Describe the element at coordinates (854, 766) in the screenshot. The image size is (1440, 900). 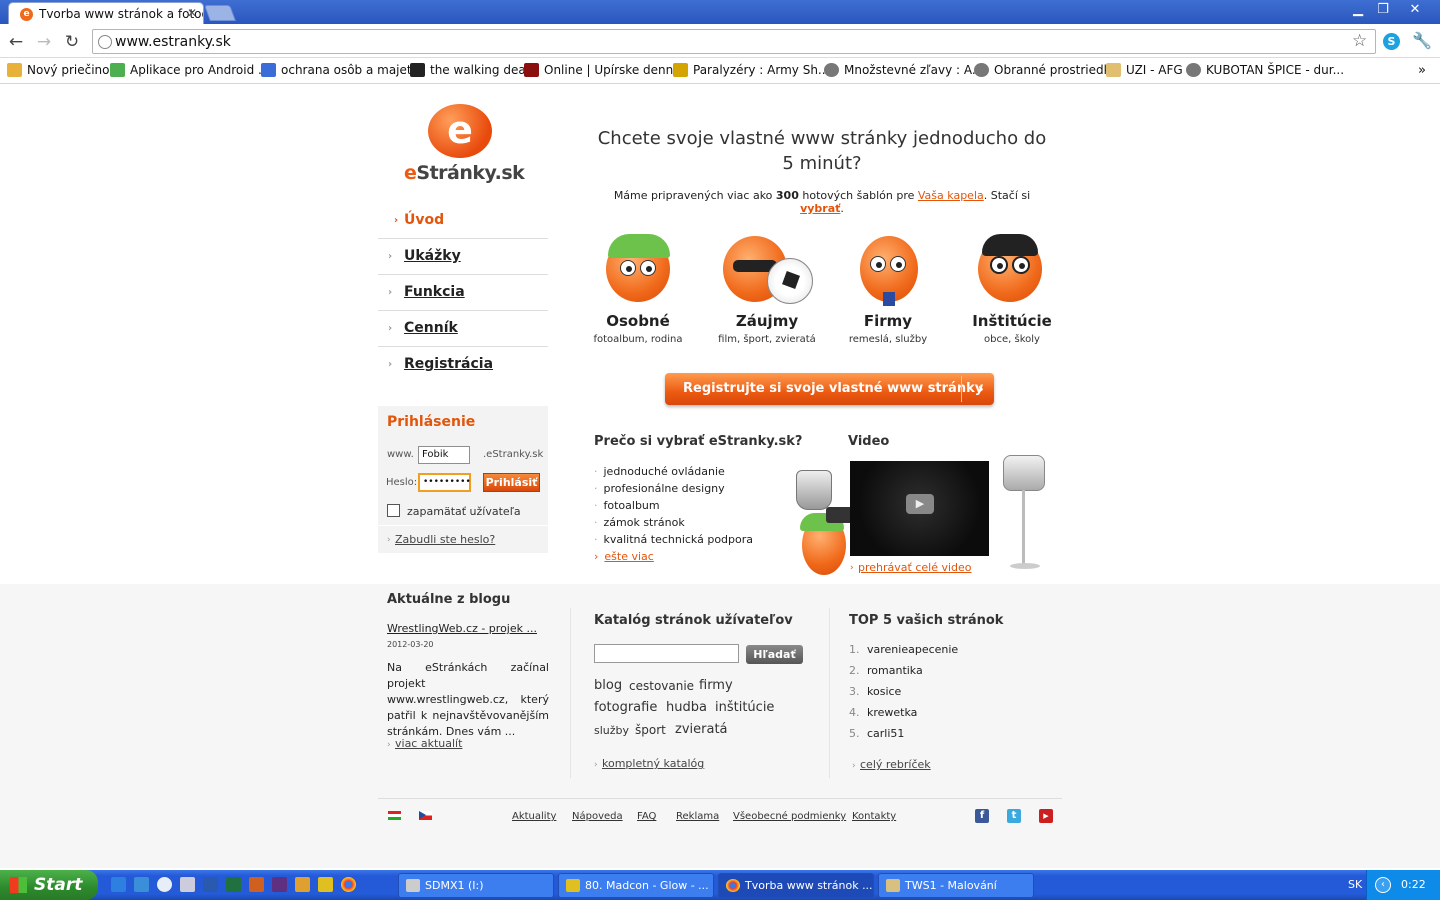
I see `arrow-icon: ›` at that location.